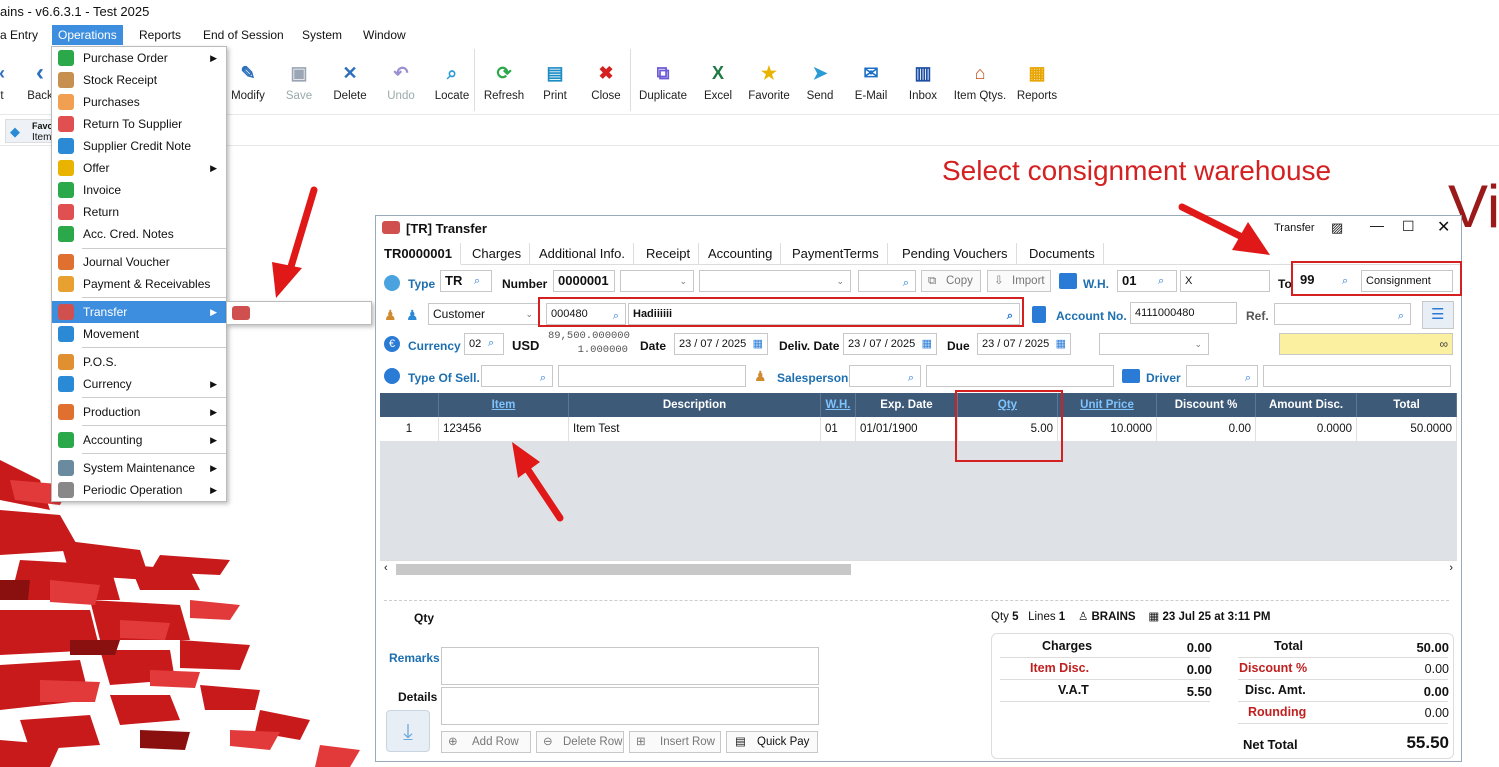  I want to click on close-window-icon: ✕, so click(1443, 227).